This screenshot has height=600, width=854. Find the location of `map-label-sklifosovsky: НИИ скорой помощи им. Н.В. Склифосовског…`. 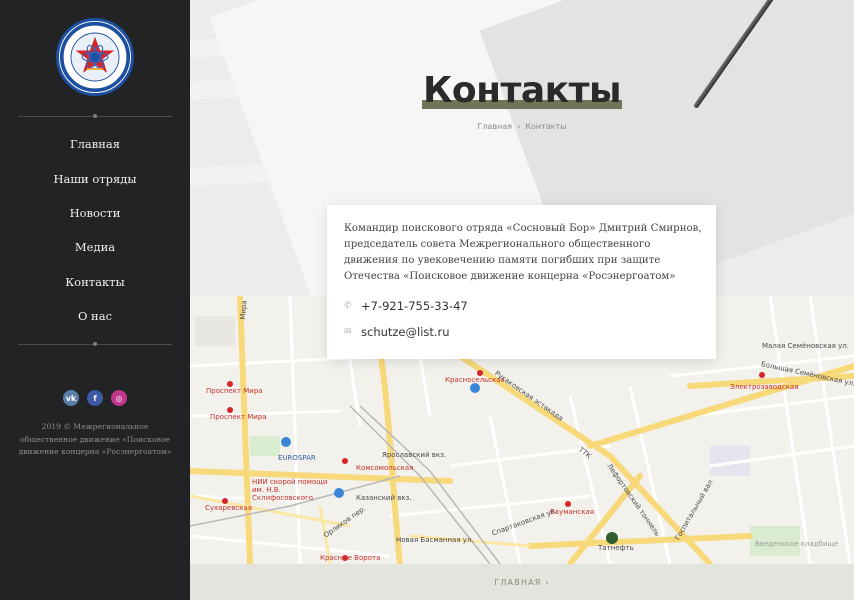

map-label-sklifosovsky: НИИ скорой помощи им. Н.В. Склифосовског… is located at coordinates (290, 490).